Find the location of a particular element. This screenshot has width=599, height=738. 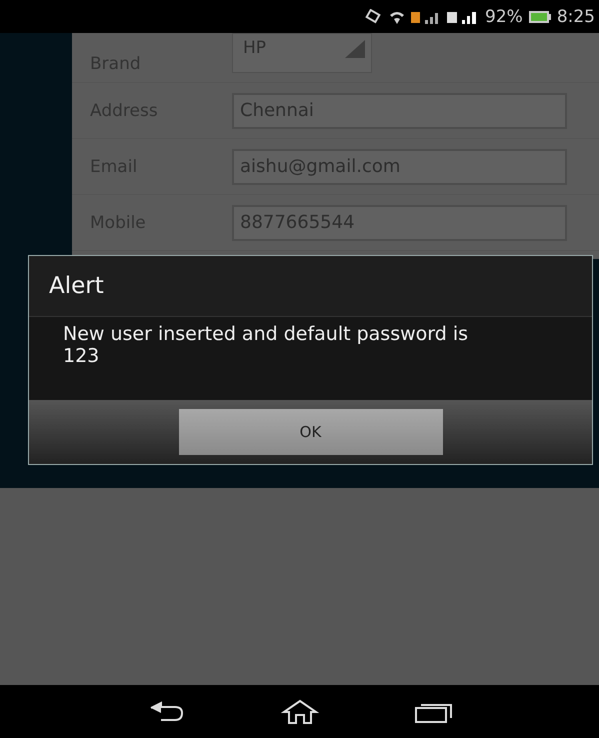

ok-button: OK is located at coordinates (310, 432).